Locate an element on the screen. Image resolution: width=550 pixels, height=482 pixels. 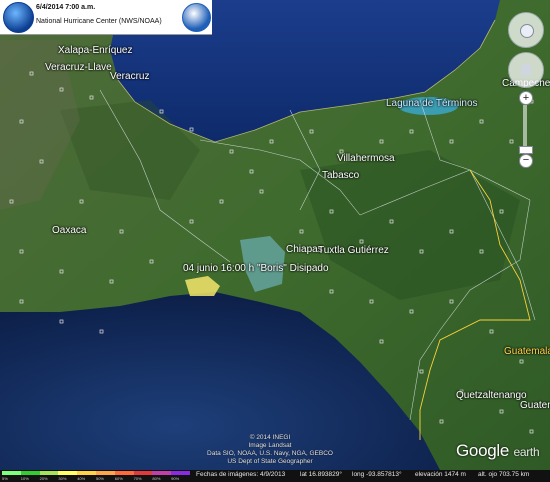
latitude-readout: lat 16.893829° is located at coordinates (321, 474).